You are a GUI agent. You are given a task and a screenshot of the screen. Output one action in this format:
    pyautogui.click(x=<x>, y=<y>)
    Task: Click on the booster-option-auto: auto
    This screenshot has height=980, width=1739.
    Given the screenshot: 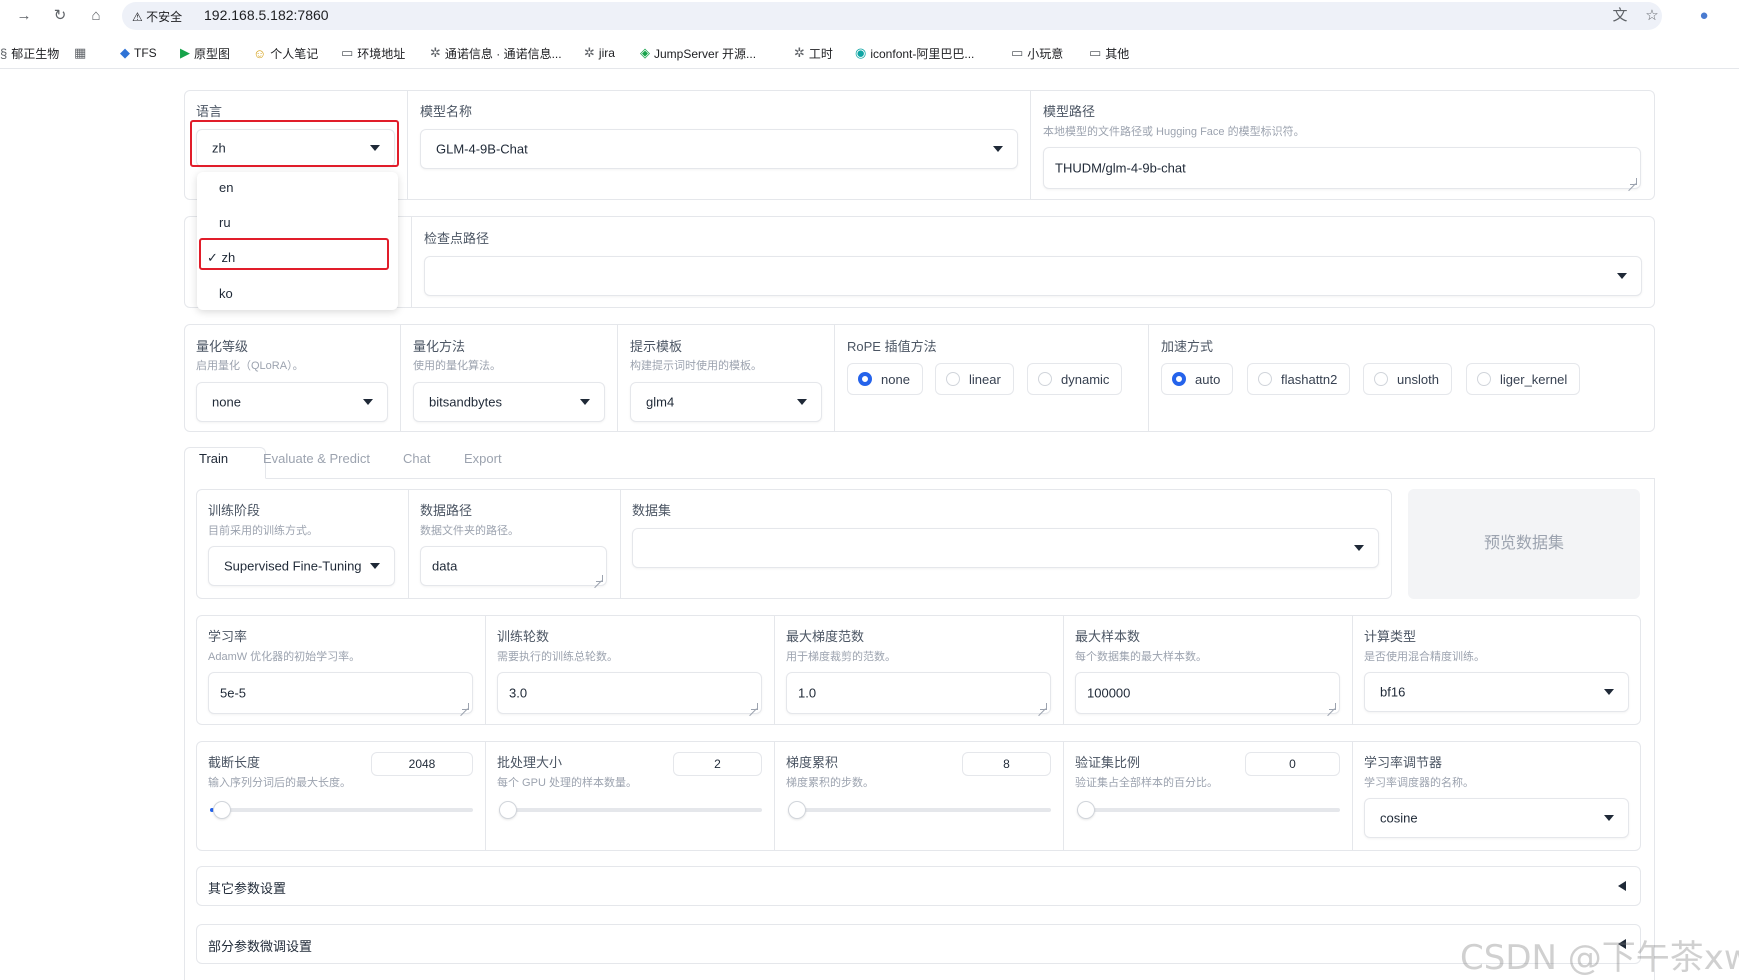 What is the action you would take?
    pyautogui.click(x=1197, y=379)
    